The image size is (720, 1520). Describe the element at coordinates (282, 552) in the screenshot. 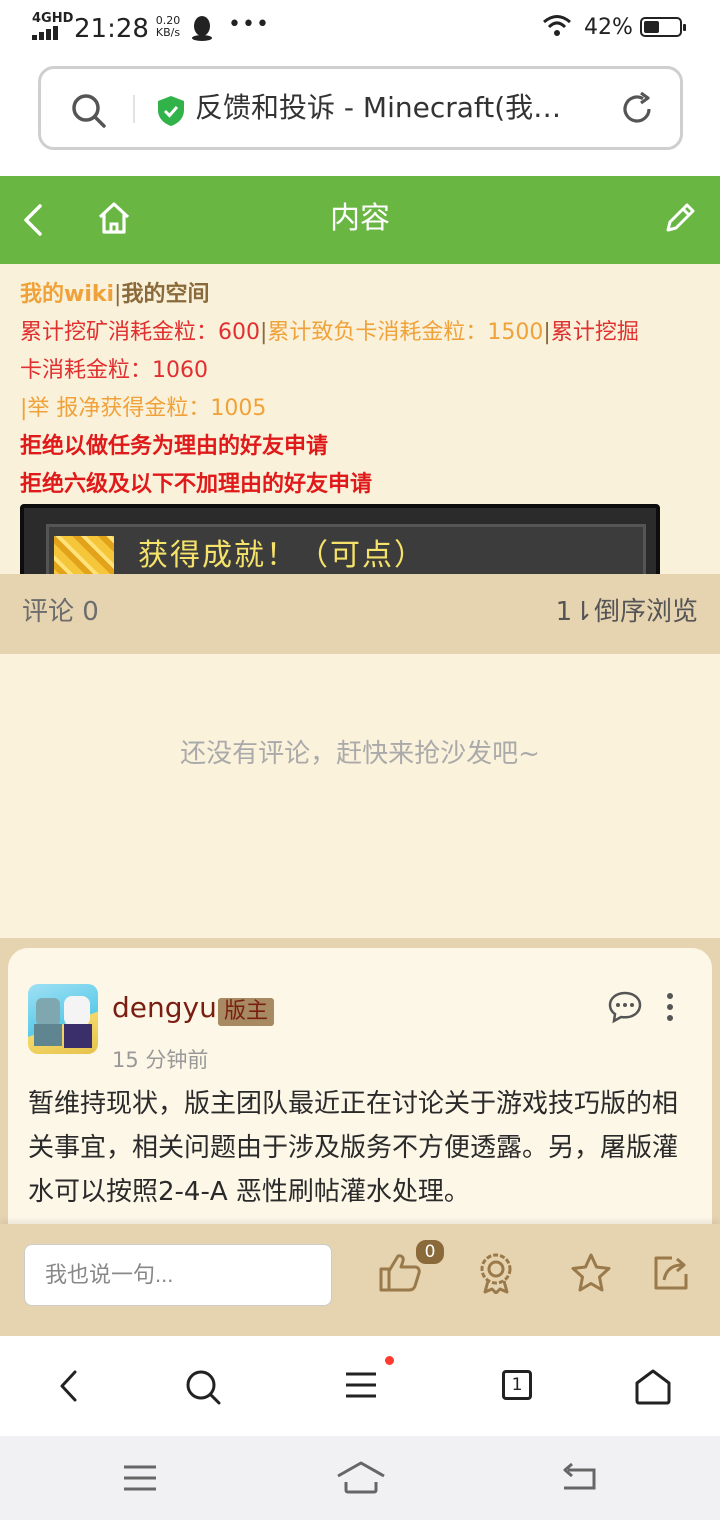

I see `achievement-text: 获得成就！（可点）` at that location.